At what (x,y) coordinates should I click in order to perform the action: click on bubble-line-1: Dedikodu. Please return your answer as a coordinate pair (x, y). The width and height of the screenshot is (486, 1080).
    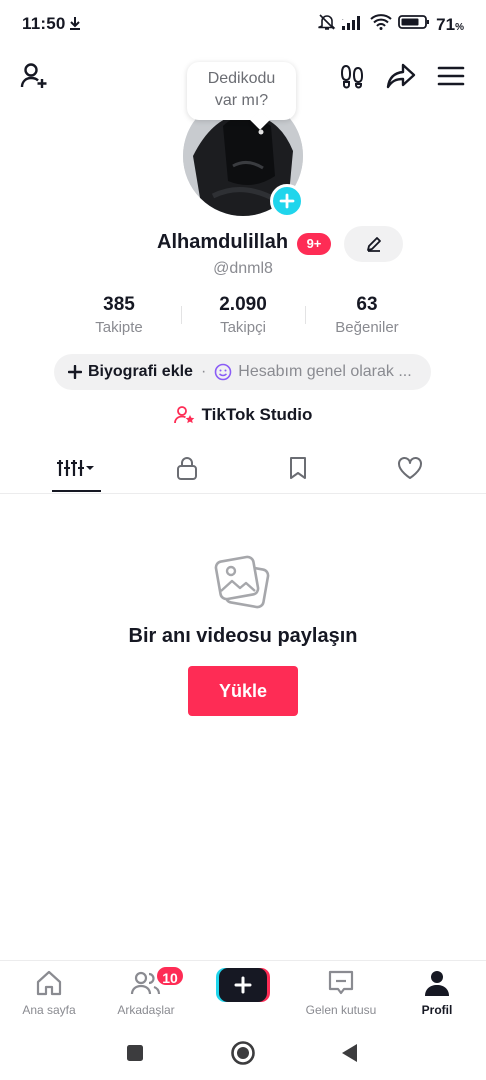
    Looking at the image, I should click on (241, 78).